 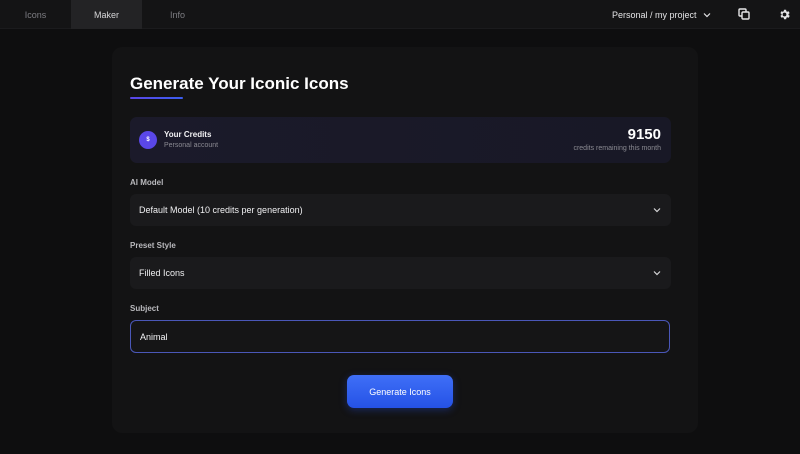 What do you see at coordinates (106, 14) in the screenshot?
I see `tab-maker: Maker` at bounding box center [106, 14].